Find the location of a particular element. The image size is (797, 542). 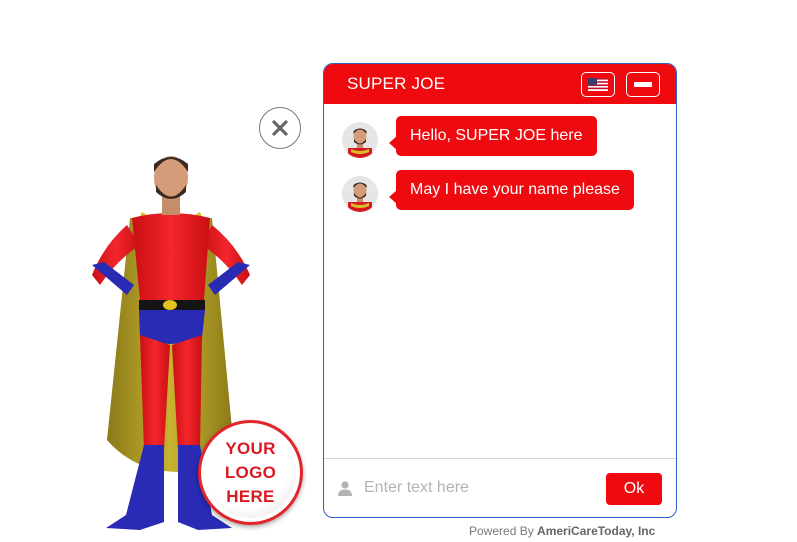

powered-by: Powered By AmeriCareToday, Inc is located at coordinates (562, 531).